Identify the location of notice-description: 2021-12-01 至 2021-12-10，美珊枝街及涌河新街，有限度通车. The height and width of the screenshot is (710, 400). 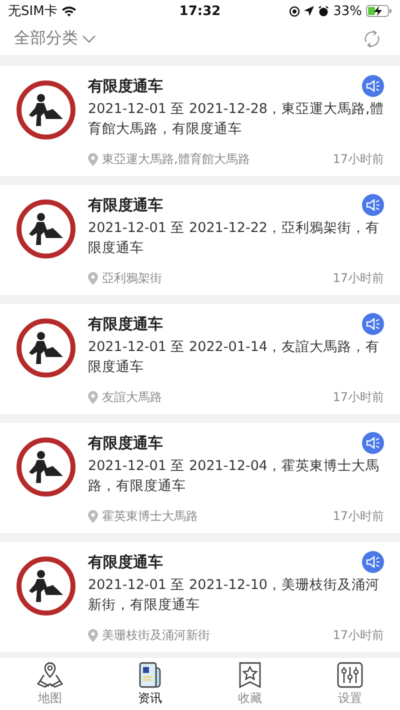
(234, 595).